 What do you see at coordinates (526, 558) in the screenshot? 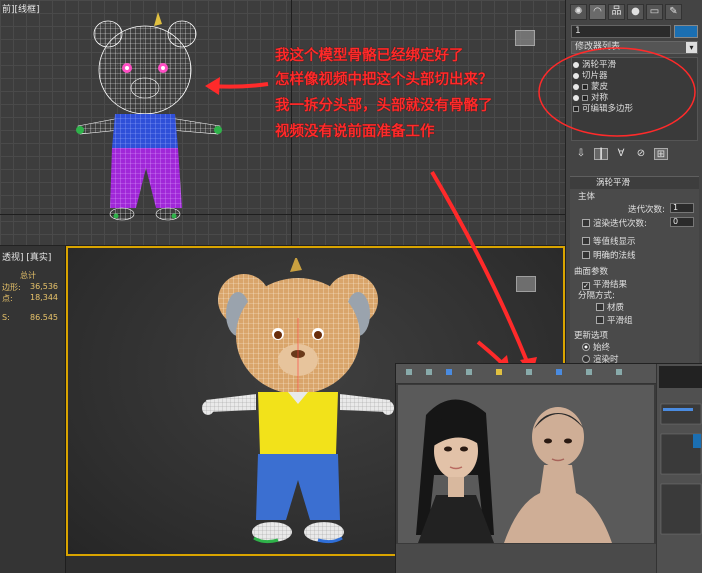
I see `inset-timeline` at bounding box center [526, 558].